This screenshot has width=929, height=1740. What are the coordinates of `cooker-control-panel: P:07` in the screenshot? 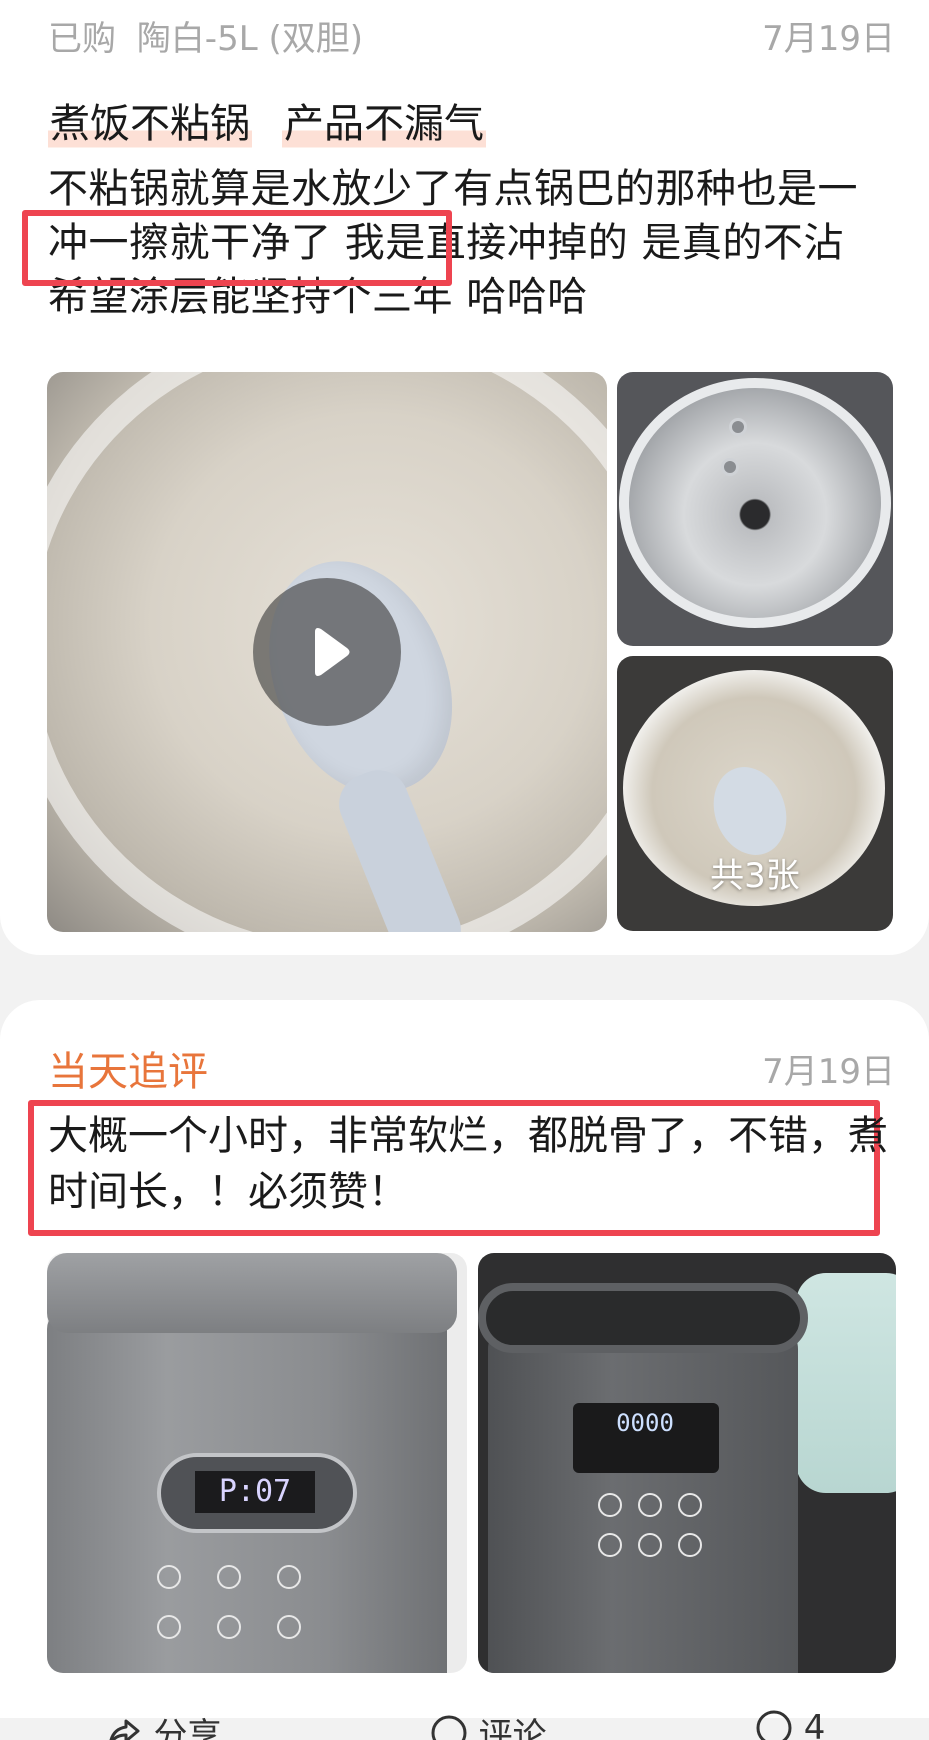 It's located at (257, 1493).